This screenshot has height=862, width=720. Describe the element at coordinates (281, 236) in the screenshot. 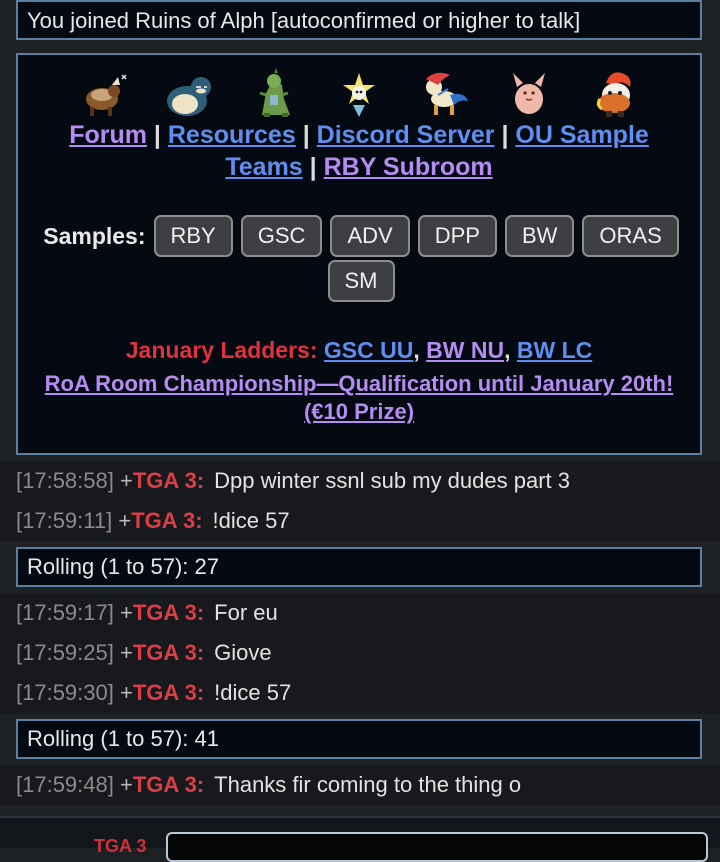

I see `sample-gsc-button: GSC` at that location.